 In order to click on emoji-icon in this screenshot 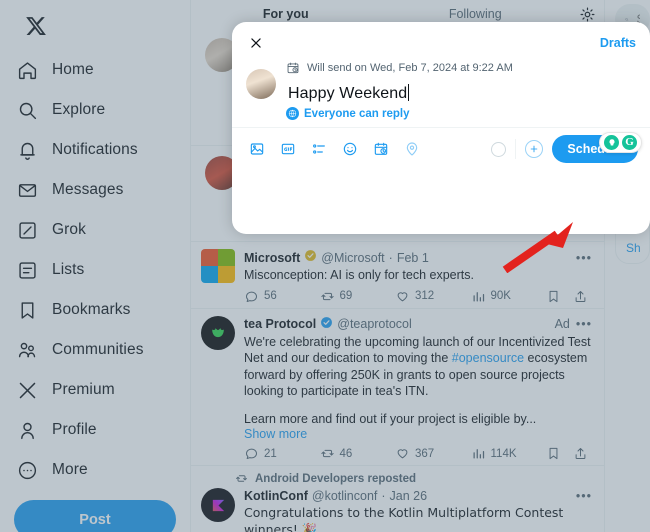, I will do `click(350, 149)`.